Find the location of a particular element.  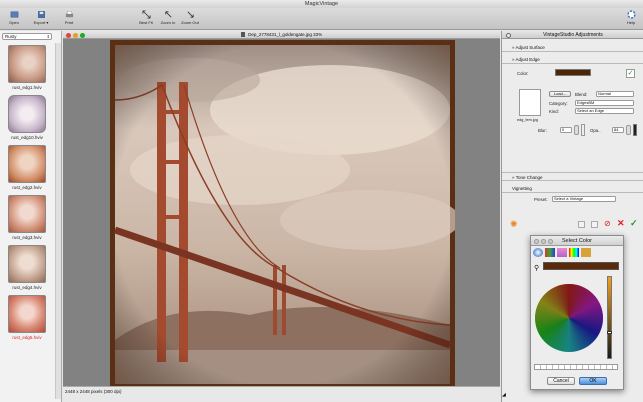

opacity-slider is located at coordinates (635, 130).